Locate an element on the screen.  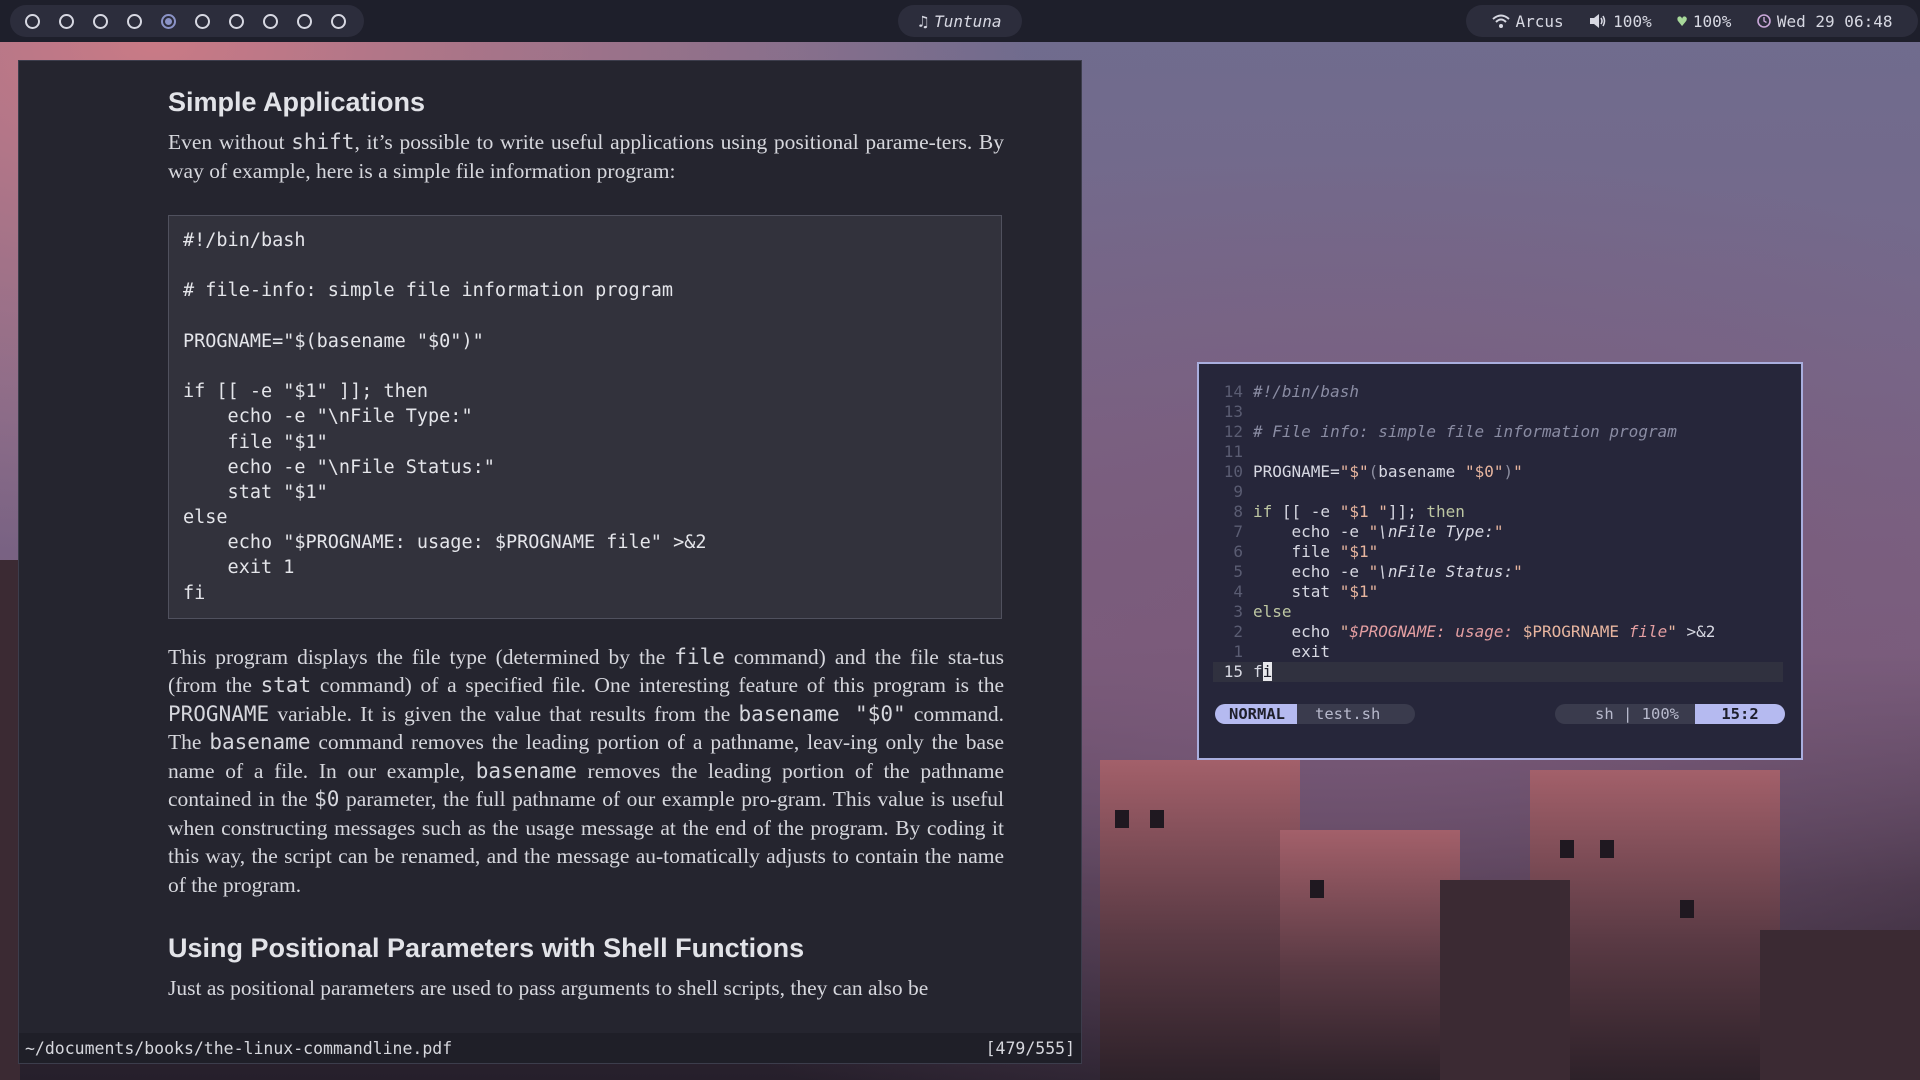
scroll-percent: 100% is located at coordinates (1660, 714).